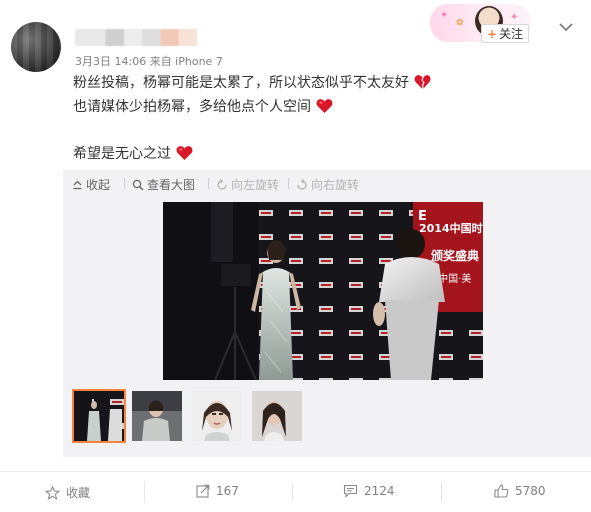  What do you see at coordinates (379, 491) in the screenshot?
I see `comment-count: 2124` at bounding box center [379, 491].